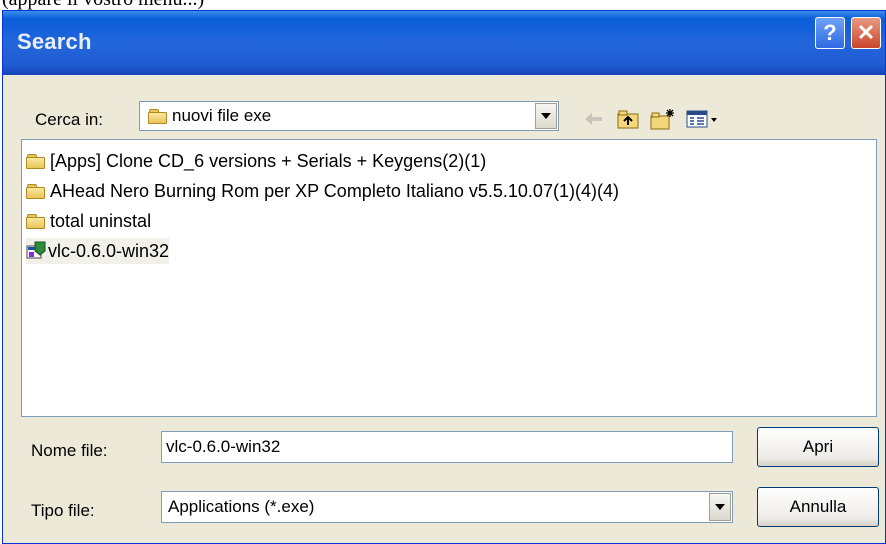 The width and height of the screenshot is (886, 544). Describe the element at coordinates (447, 447) in the screenshot. I see `filename-field: vlc-0.6.0-win32` at that location.